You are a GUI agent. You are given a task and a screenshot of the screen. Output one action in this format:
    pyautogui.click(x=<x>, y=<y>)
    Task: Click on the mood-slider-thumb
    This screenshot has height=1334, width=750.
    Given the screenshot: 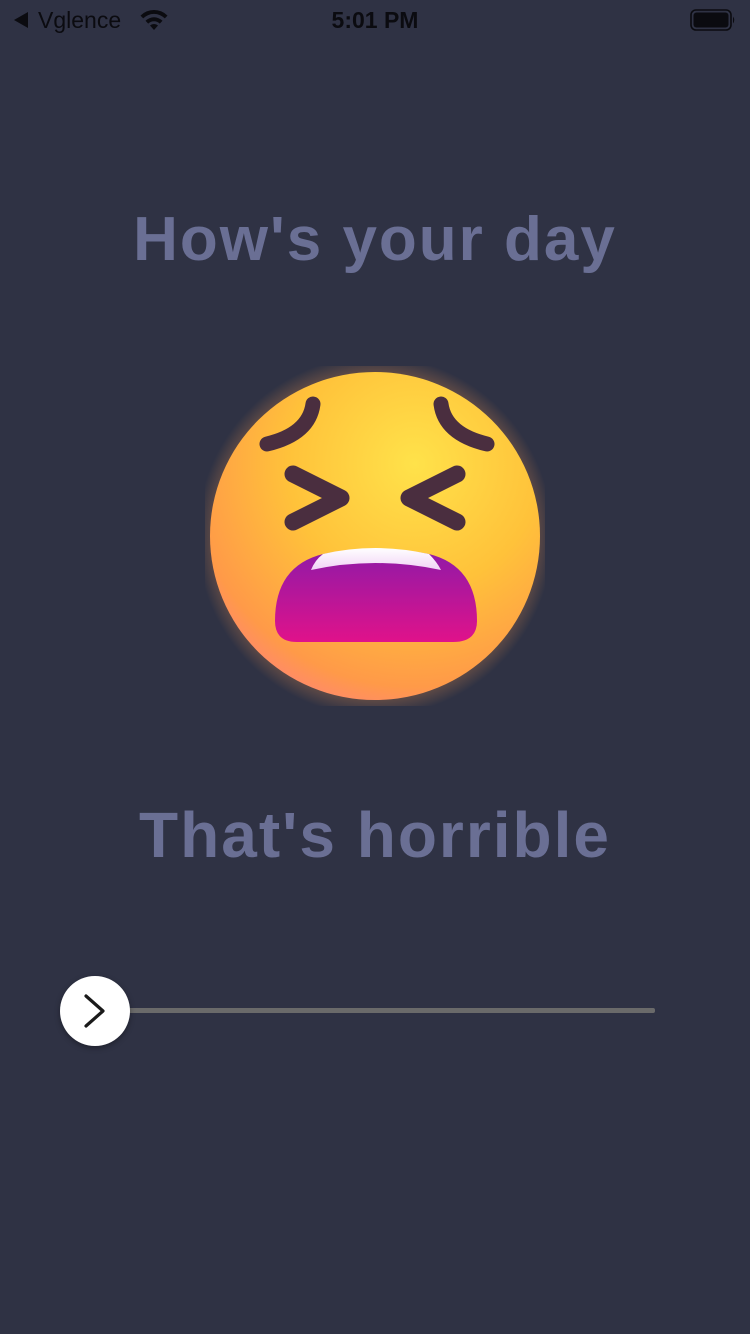 What is the action you would take?
    pyautogui.click(x=95, y=1011)
    